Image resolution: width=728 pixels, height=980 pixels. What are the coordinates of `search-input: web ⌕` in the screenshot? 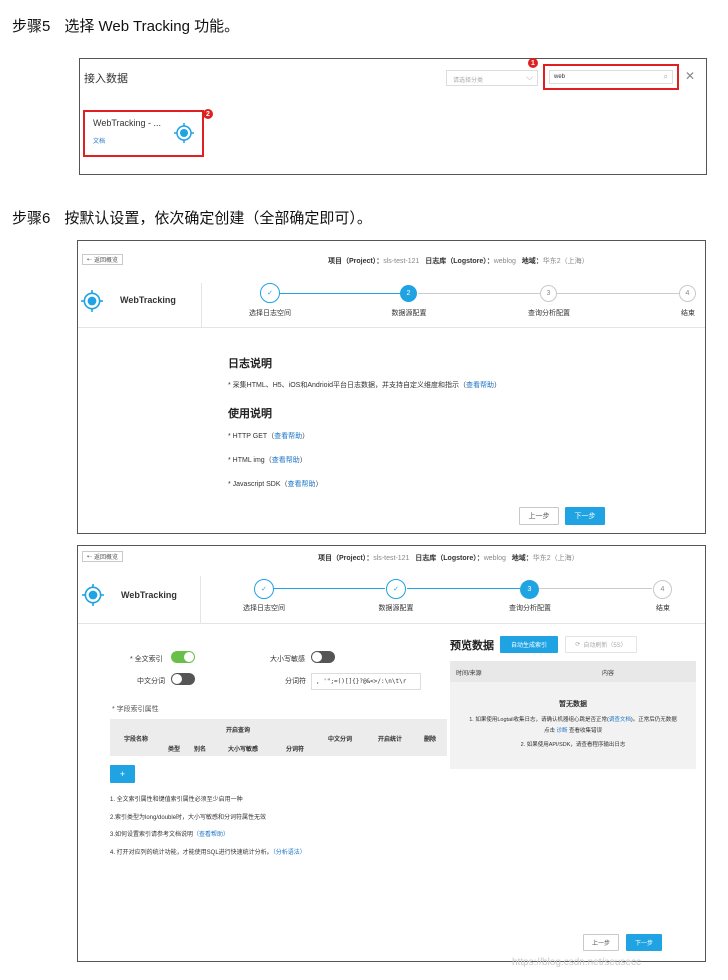 It's located at (611, 77).